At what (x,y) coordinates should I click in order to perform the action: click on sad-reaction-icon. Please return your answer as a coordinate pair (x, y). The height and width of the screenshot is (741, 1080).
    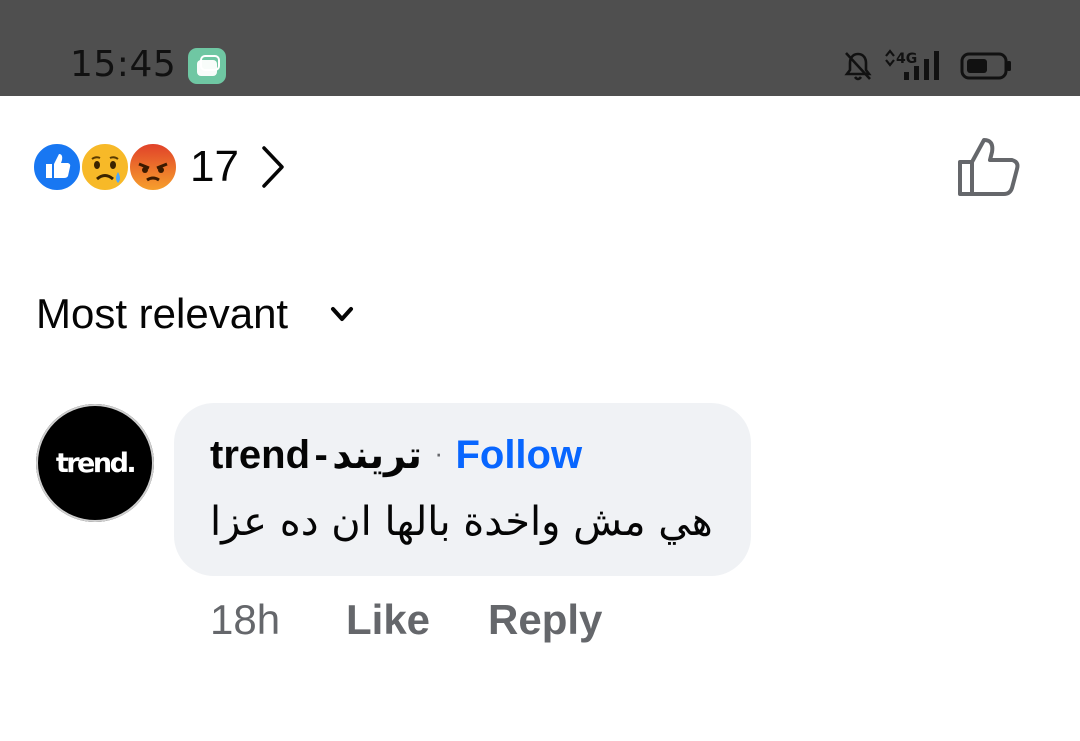
    Looking at the image, I should click on (105, 167).